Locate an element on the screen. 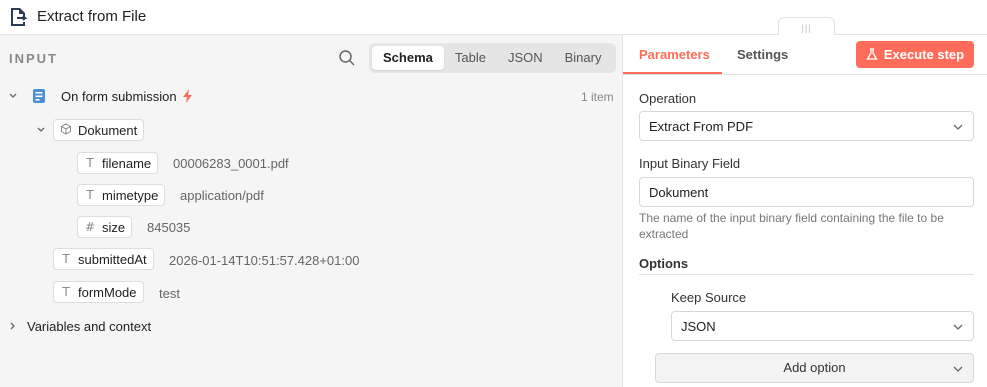  add-option-label: Add option is located at coordinates (814, 367).